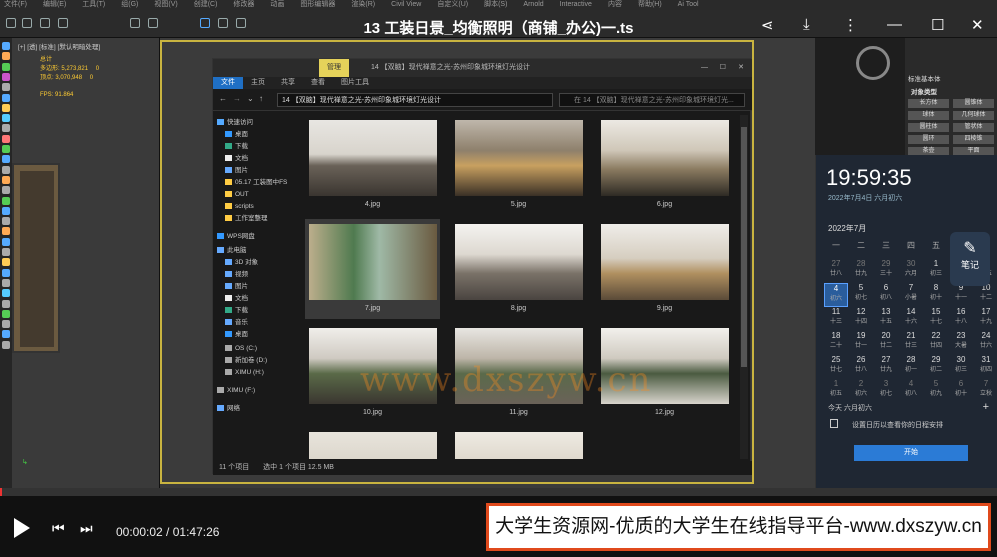 The image size is (997, 557). Describe the element at coordinates (415, 100) in the screenshot. I see `address-input: 14 【双脑】现代禅意之光-苏州印象城环境灯光设计` at that location.